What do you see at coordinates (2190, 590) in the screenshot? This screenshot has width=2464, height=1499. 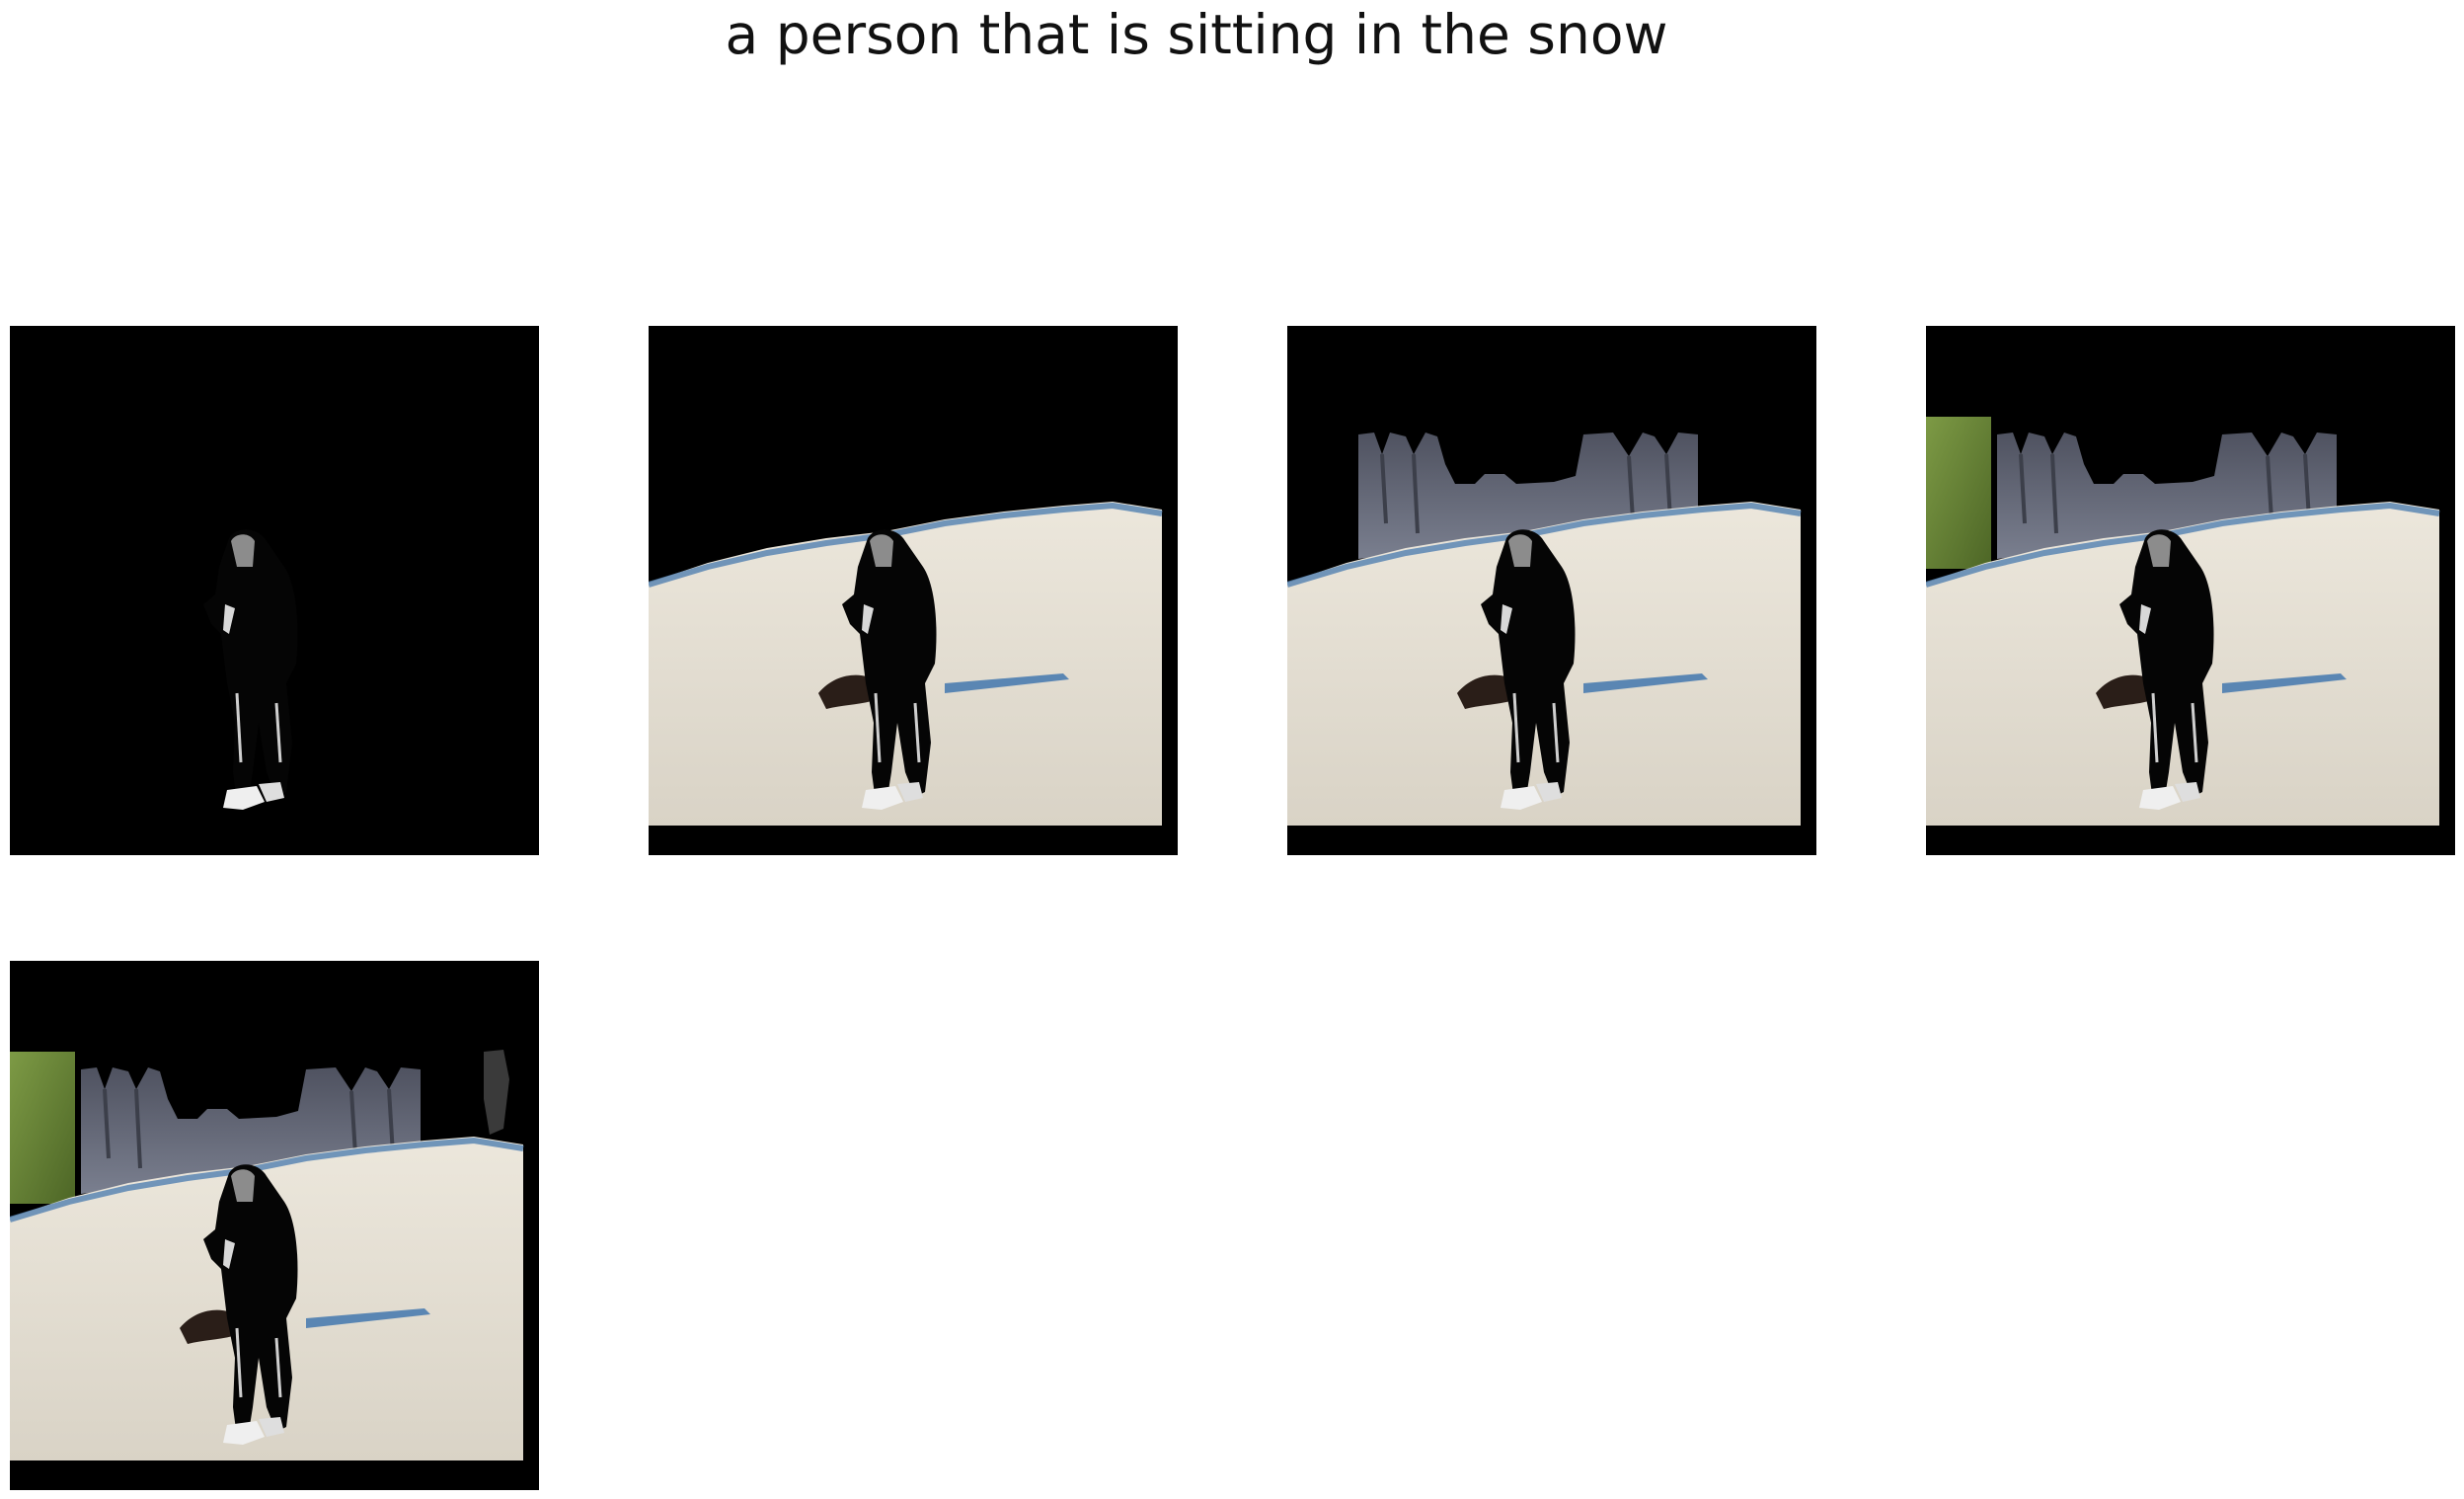 I see `panel-person-snow-trees-grass` at bounding box center [2190, 590].